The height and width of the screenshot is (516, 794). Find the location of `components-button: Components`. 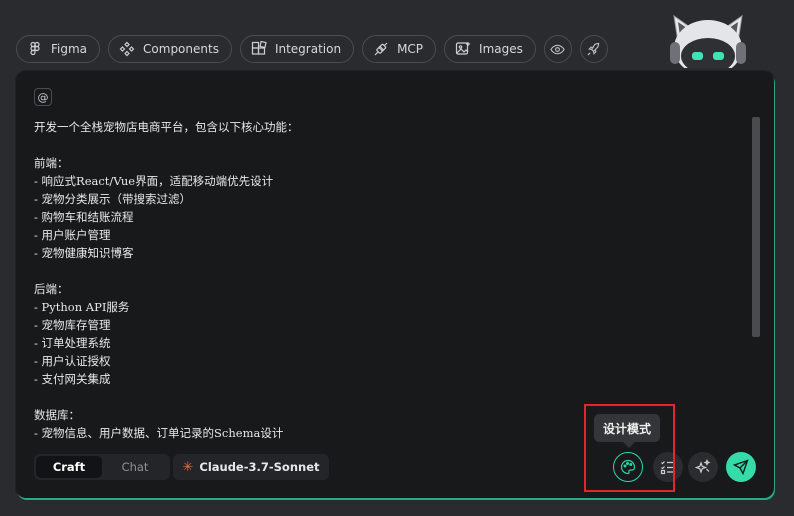

components-button: Components is located at coordinates (170, 49).